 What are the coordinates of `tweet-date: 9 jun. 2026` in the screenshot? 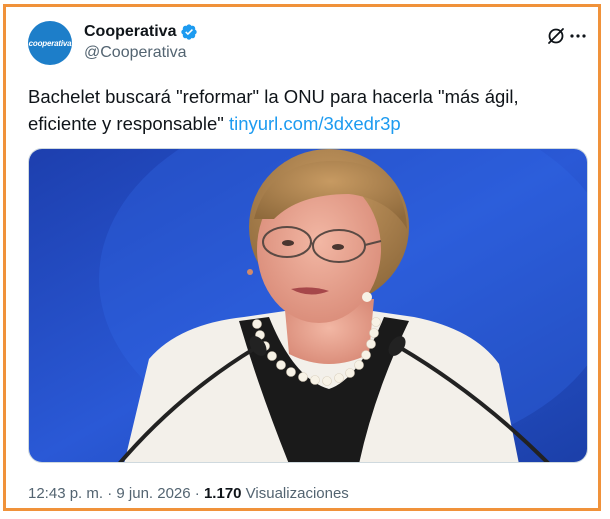 It's located at (153, 493).